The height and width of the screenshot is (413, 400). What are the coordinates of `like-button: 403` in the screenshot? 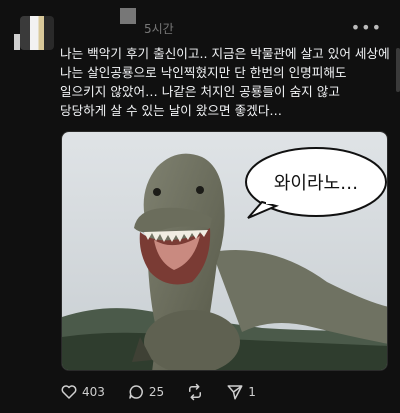 It's located at (82, 392).